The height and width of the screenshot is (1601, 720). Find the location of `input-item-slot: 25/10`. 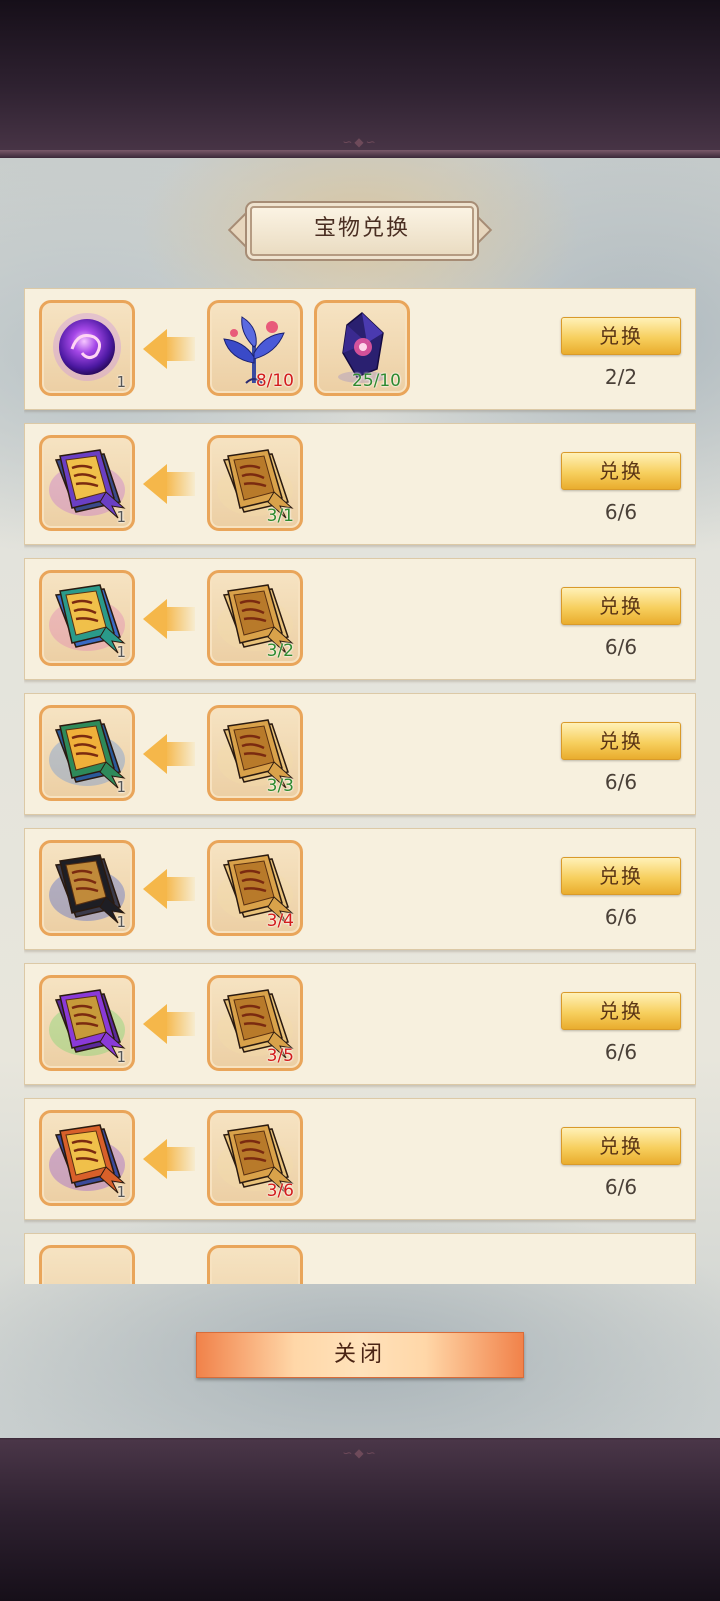

input-item-slot: 25/10 is located at coordinates (362, 348).